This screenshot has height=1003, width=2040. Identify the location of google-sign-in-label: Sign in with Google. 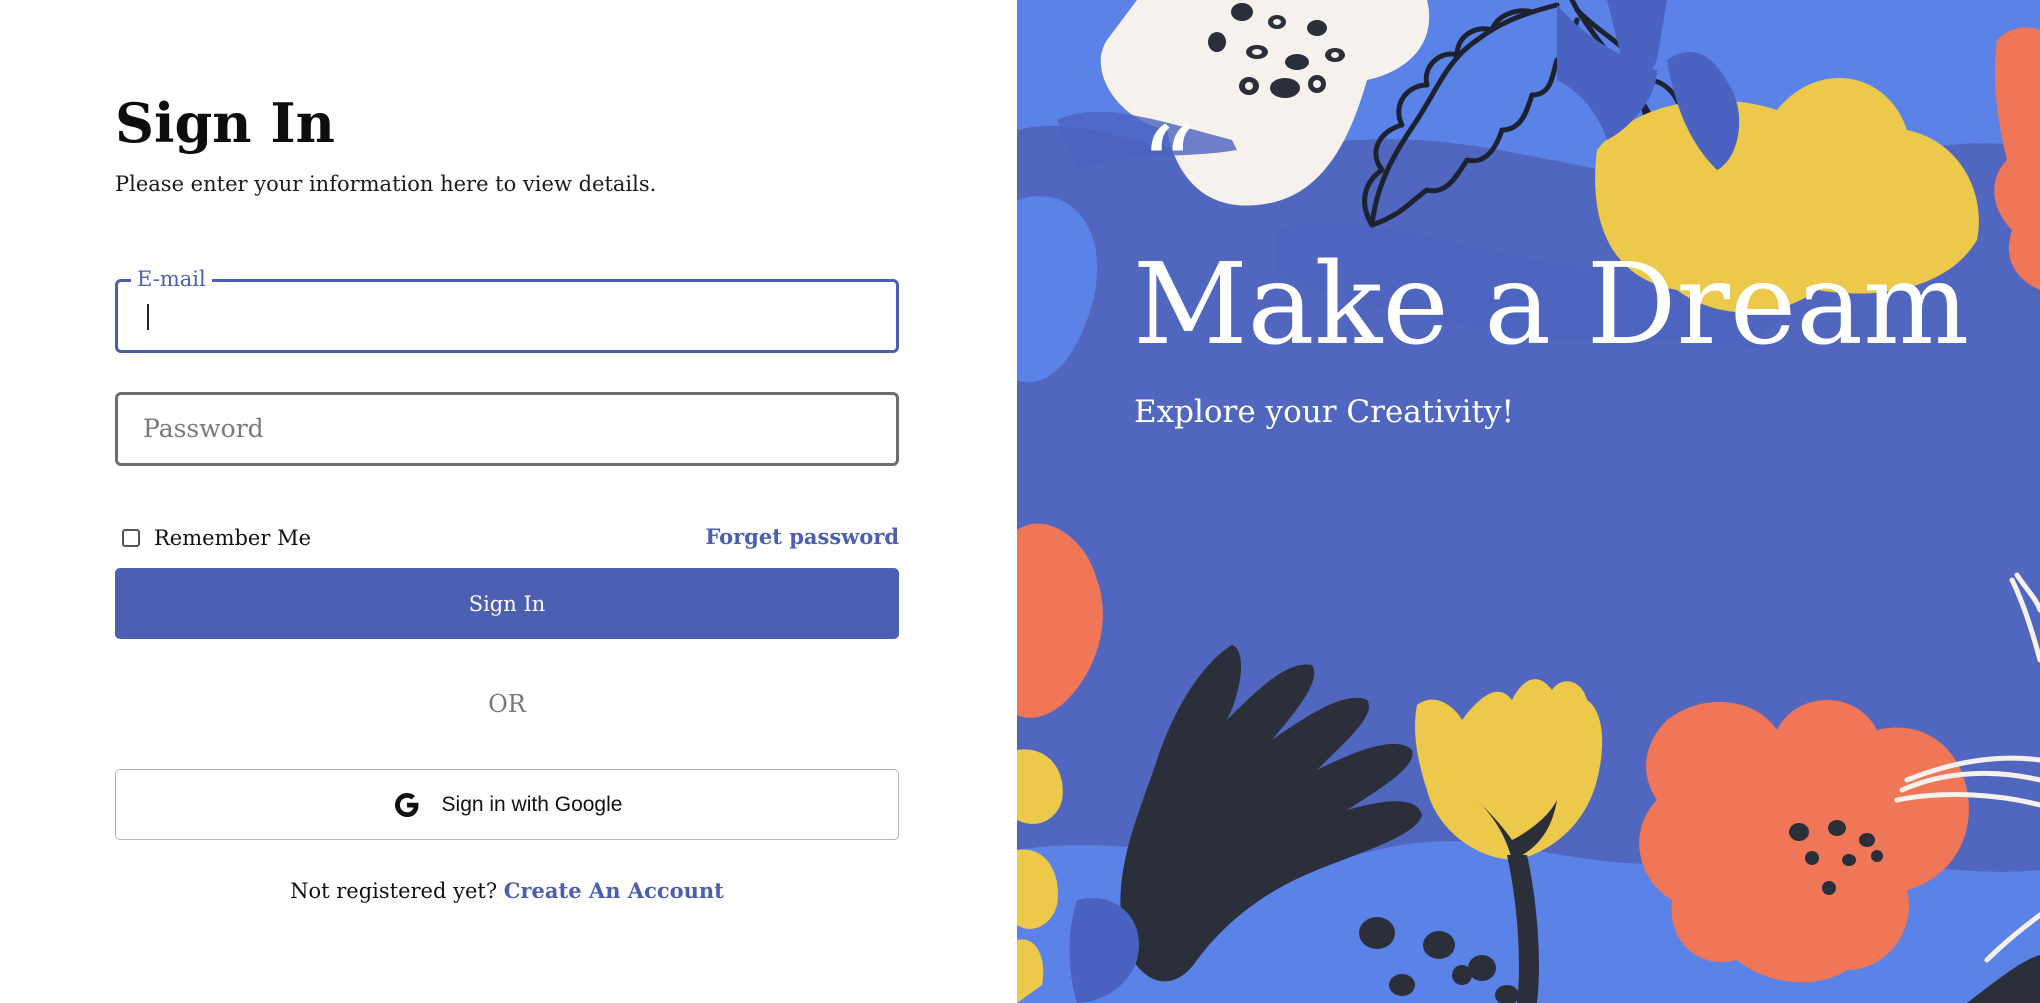
(532, 804).